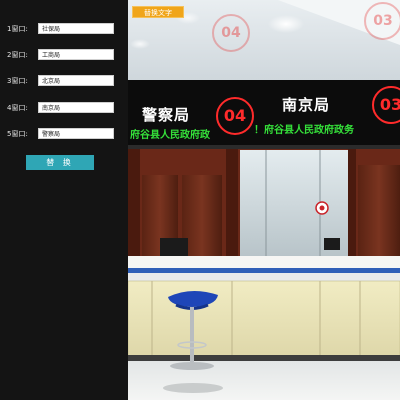 This screenshot has height=400, width=400. I want to click on window-2-label: 2窗口:, so click(17, 54).